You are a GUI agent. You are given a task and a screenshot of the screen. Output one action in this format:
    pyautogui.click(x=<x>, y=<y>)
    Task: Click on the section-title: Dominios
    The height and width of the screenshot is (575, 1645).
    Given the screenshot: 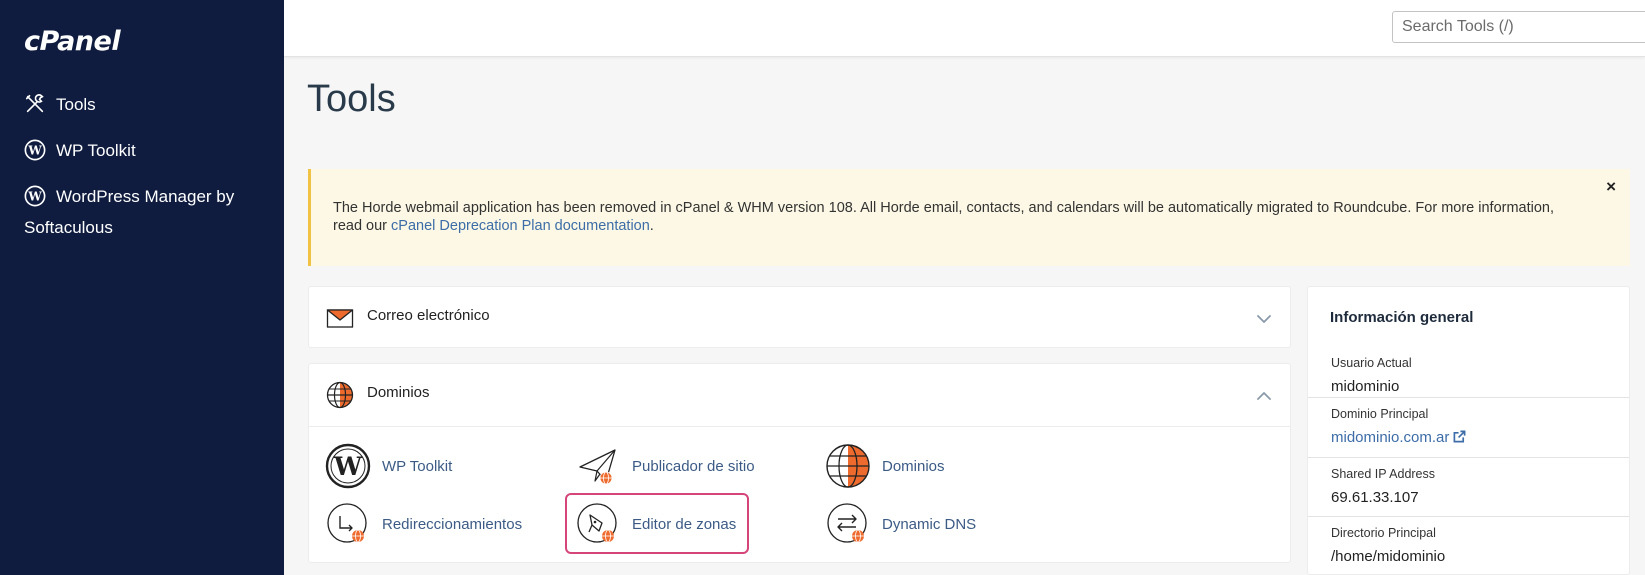 What is the action you would take?
    pyautogui.click(x=398, y=392)
    